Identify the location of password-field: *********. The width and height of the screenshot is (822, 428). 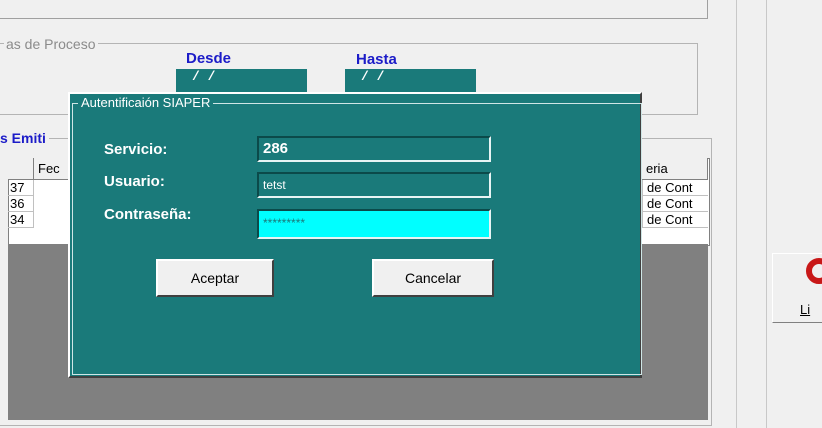
(374, 224).